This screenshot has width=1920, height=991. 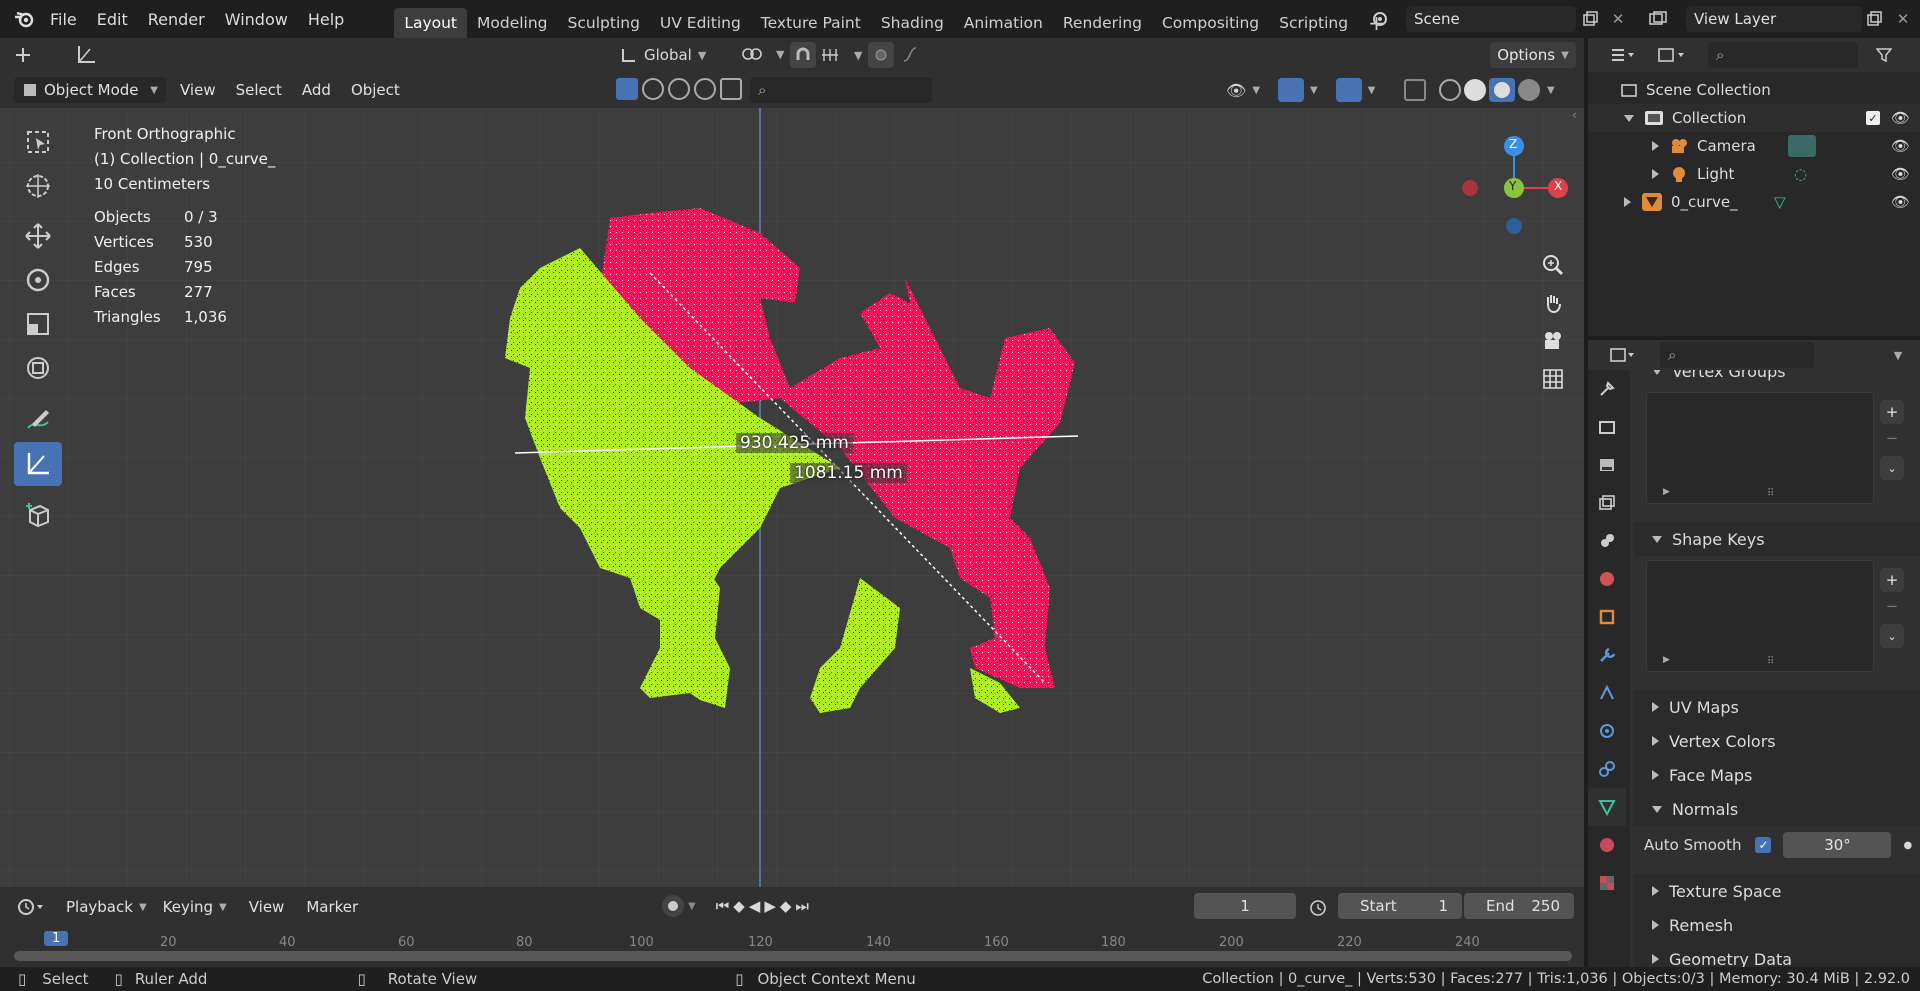 What do you see at coordinates (1884, 55) in the screenshot?
I see `filter-icon` at bounding box center [1884, 55].